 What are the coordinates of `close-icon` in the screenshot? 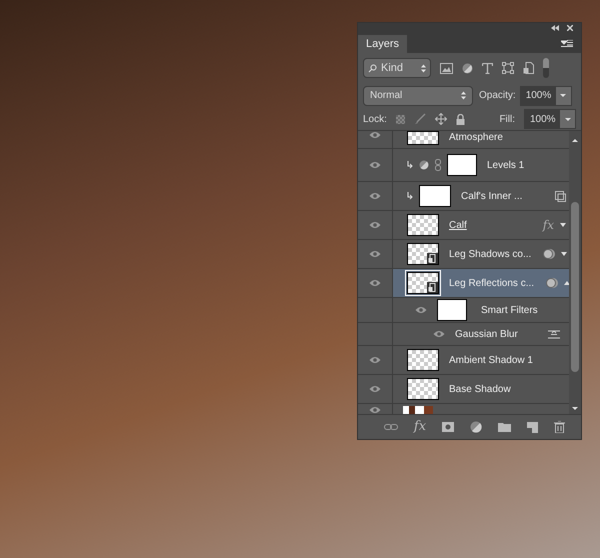 It's located at (570, 28).